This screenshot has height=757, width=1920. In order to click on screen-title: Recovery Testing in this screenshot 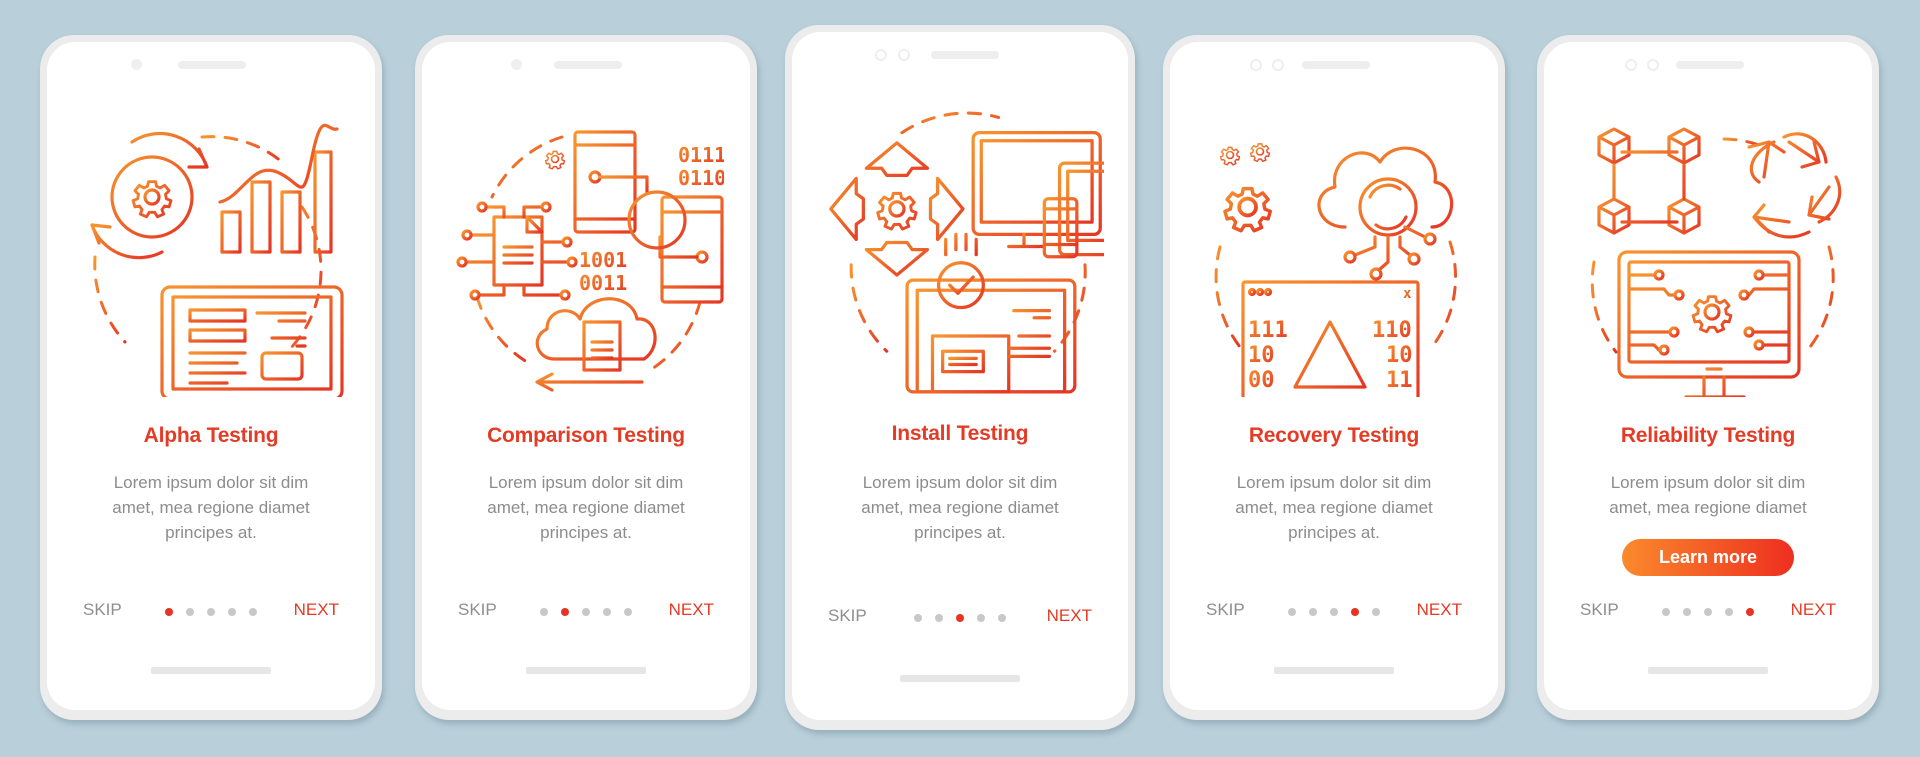, I will do `click(1334, 435)`.